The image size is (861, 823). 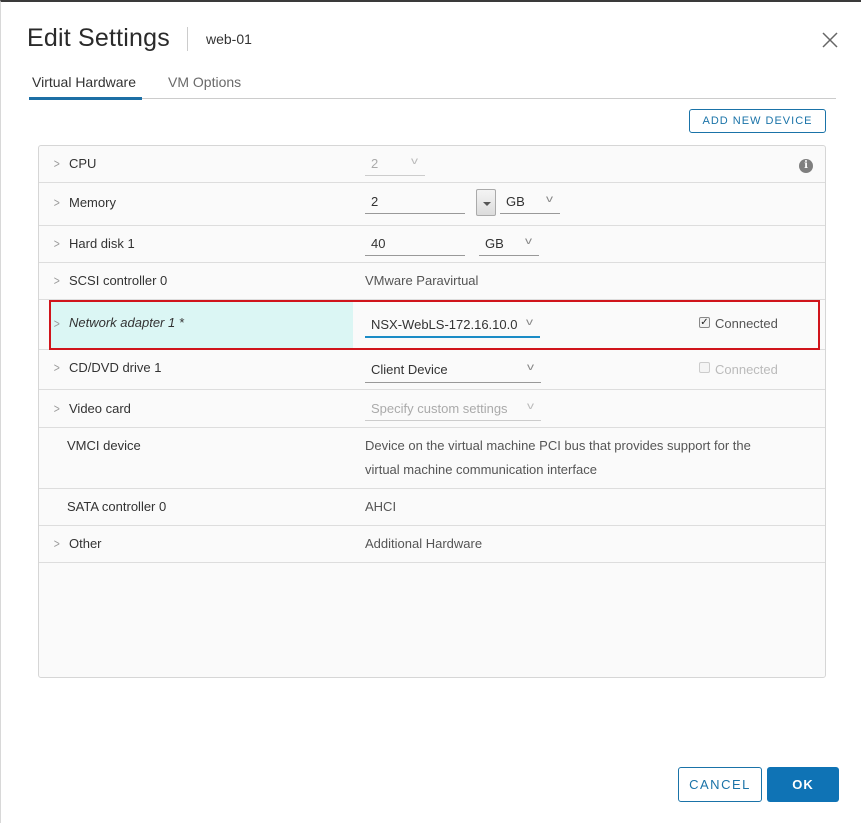 What do you see at coordinates (530, 204) in the screenshot?
I see `memory-unit-select: GB v` at bounding box center [530, 204].